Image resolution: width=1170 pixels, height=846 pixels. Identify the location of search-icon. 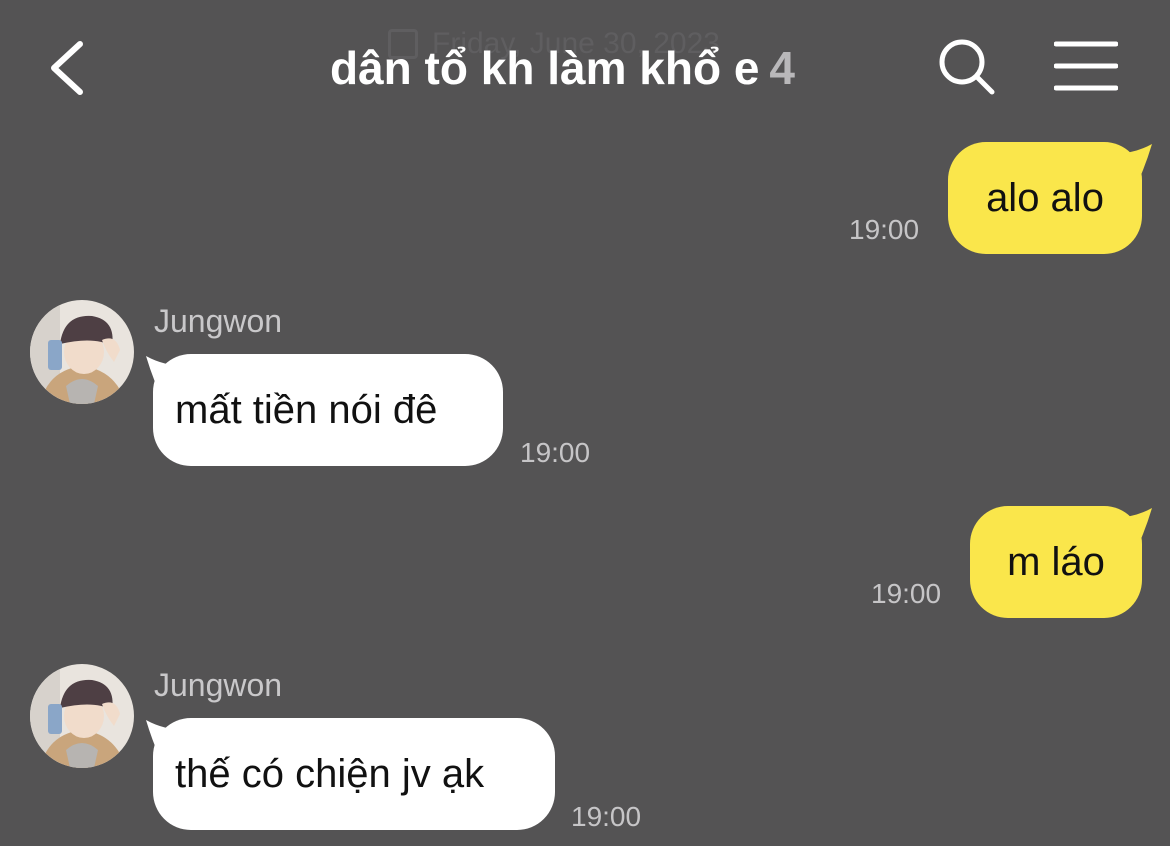
(967, 67).